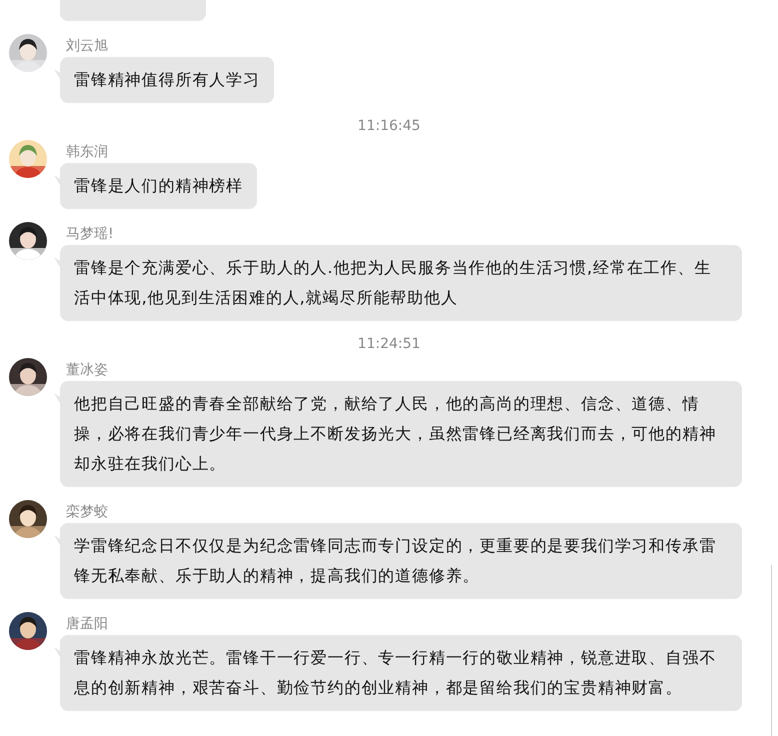  Describe the element at coordinates (87, 624) in the screenshot. I see `sender-name: 唐孟阳` at that location.